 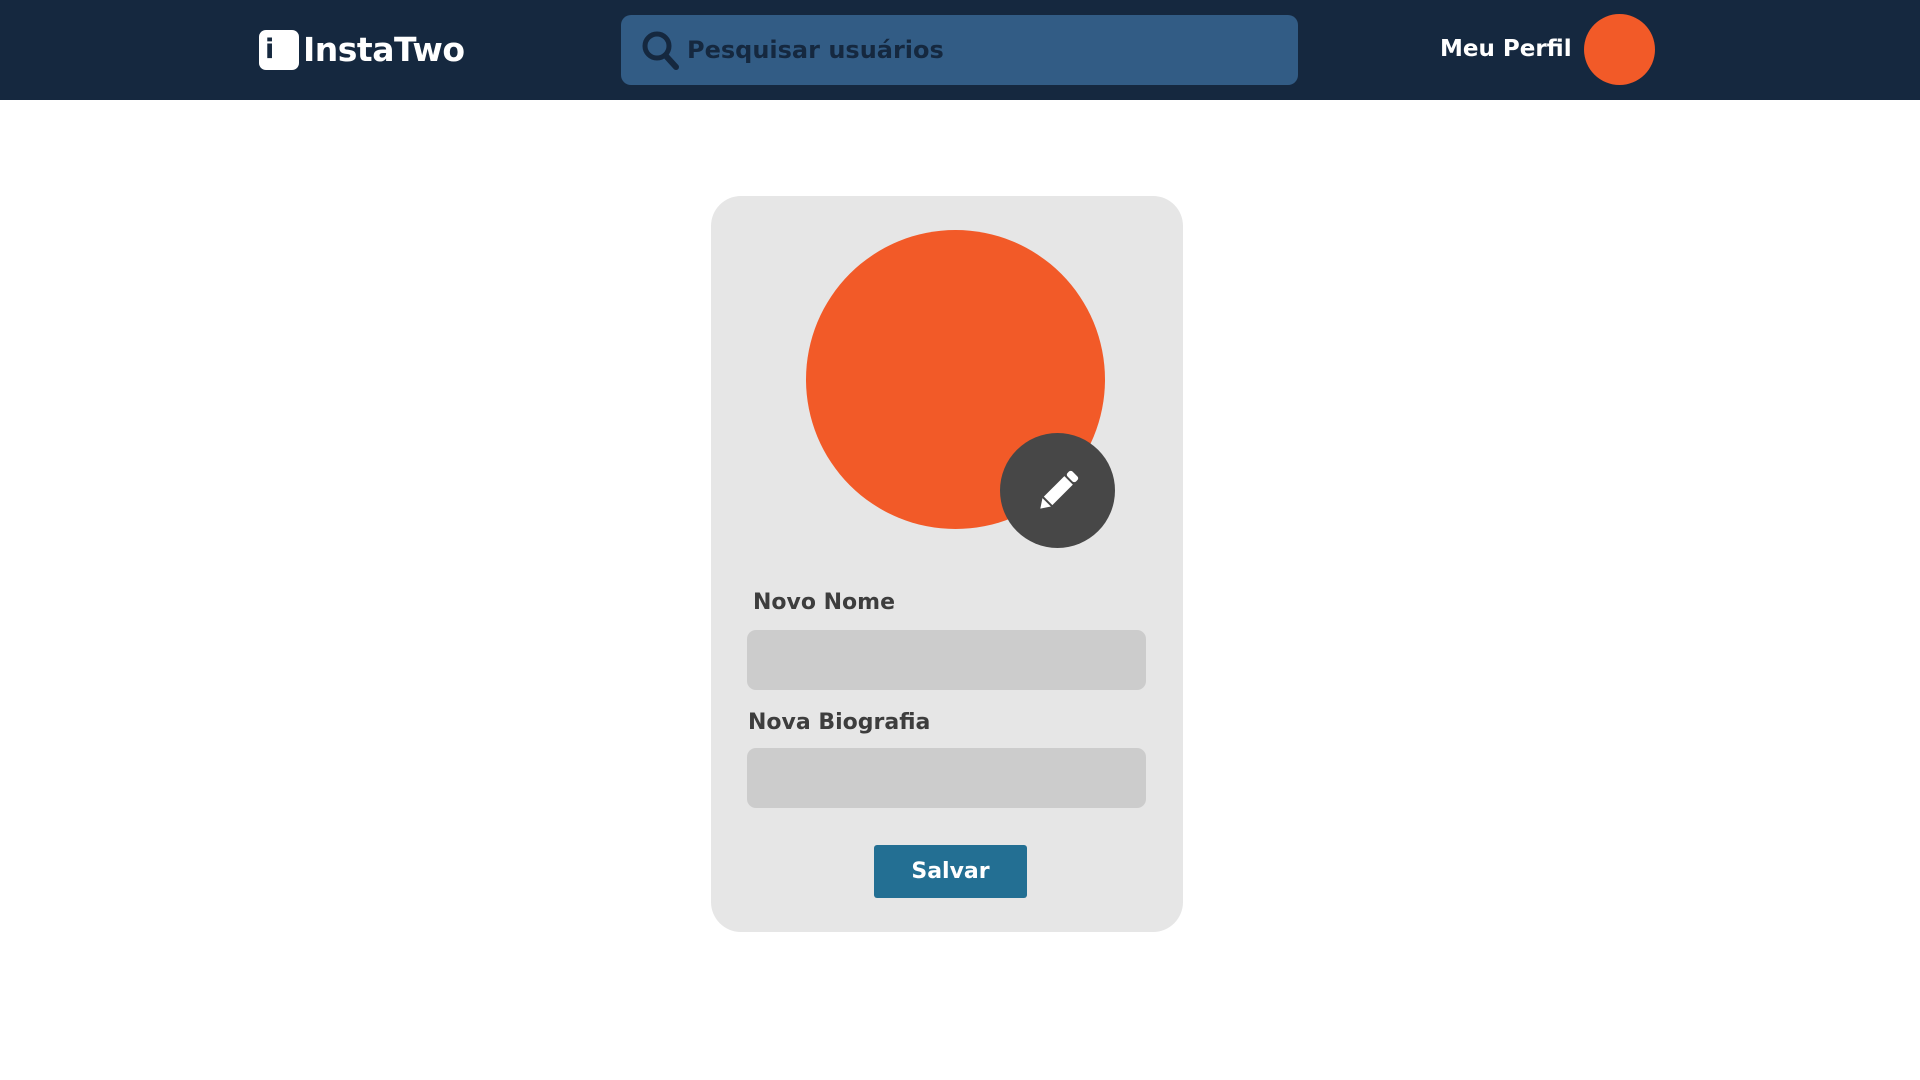 What do you see at coordinates (824, 602) in the screenshot?
I see `new-name-label: Novo Nome` at bounding box center [824, 602].